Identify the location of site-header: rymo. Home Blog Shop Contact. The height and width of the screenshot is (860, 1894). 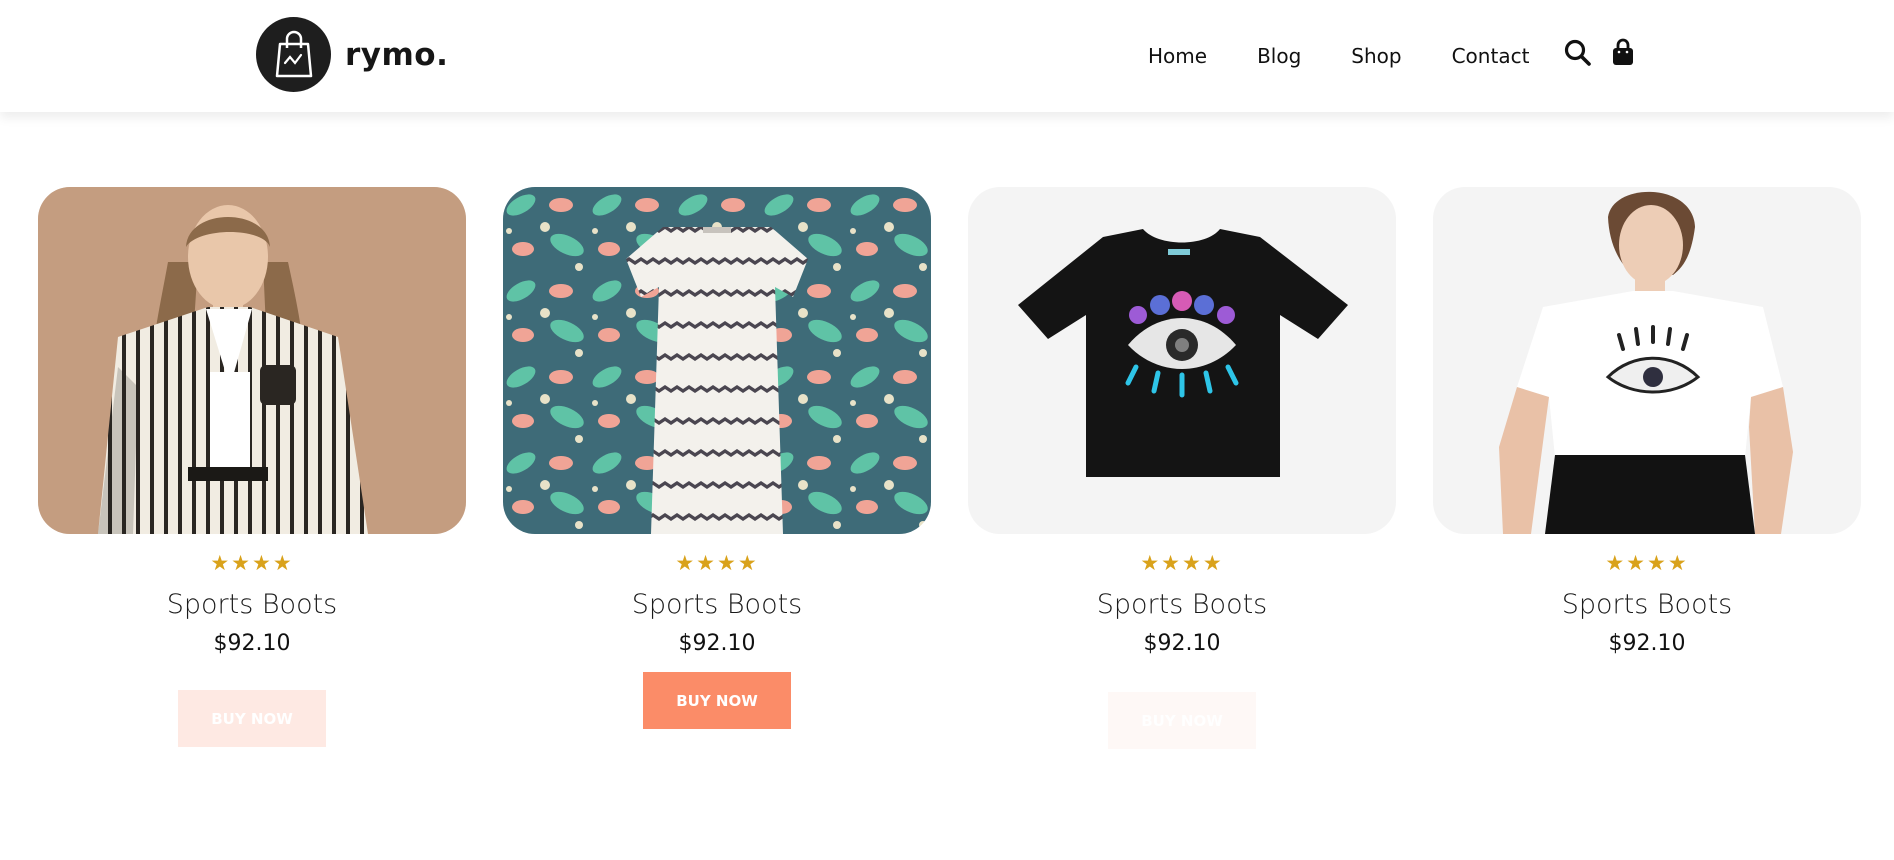
(947, 56).